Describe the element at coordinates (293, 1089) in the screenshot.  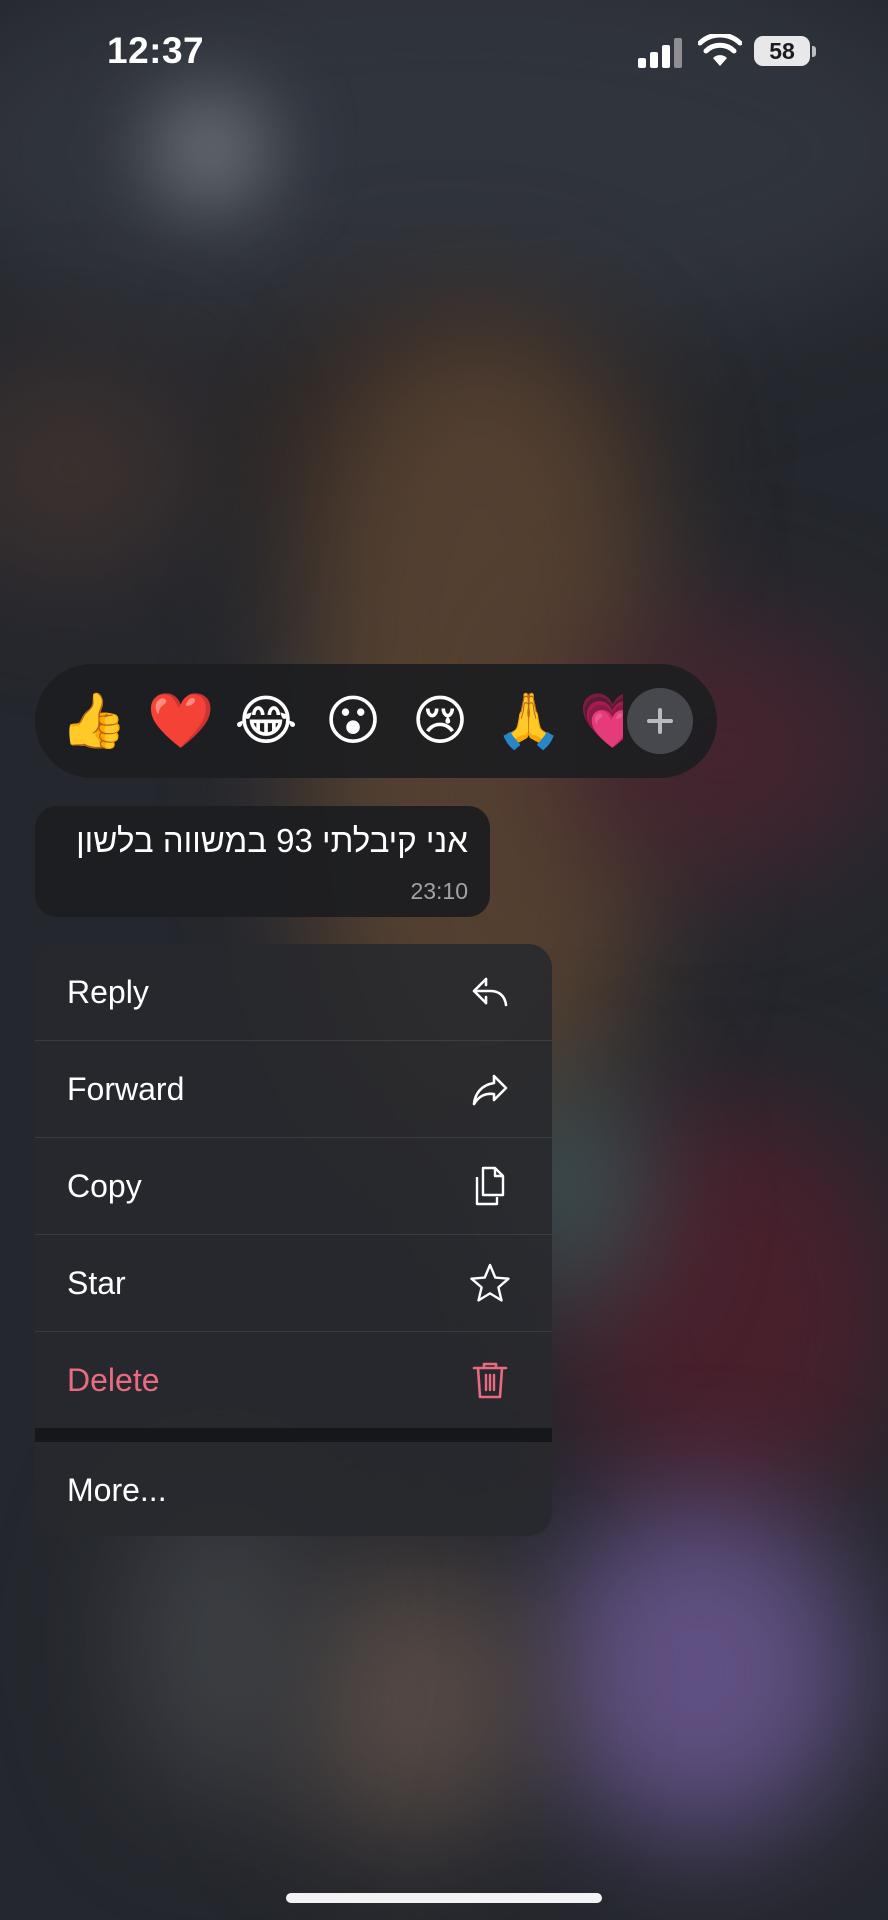
I see `menu-item-forward: Forward` at that location.